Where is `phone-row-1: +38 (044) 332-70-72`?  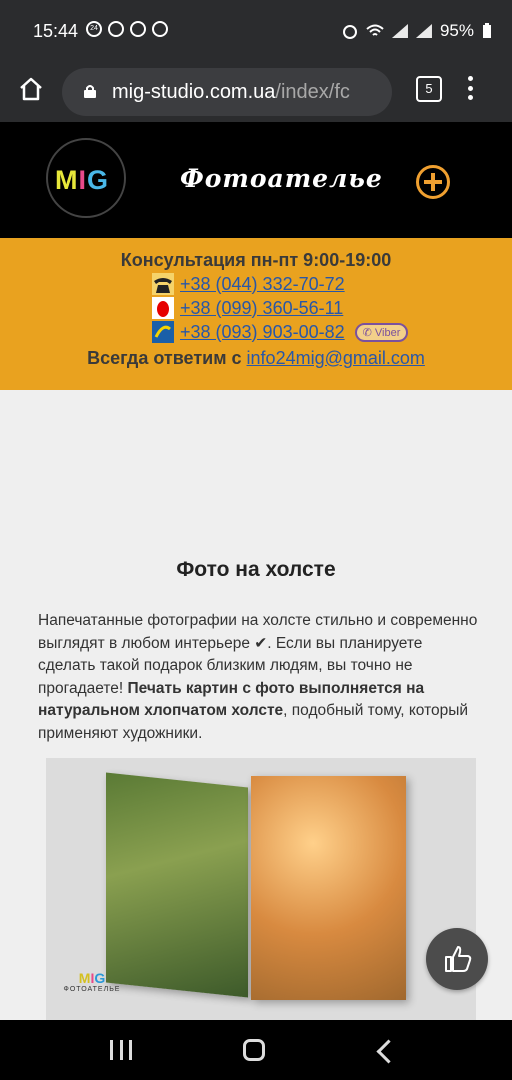
phone-row-1: +38 (044) 332-70-72 is located at coordinates (248, 284).